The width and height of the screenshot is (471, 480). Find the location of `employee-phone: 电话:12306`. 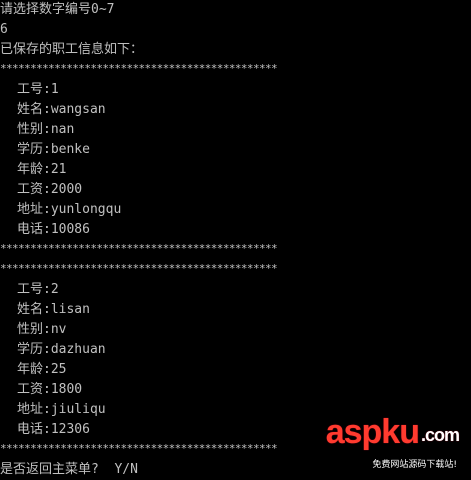

employee-phone: 电话:12306 is located at coordinates (53, 429).